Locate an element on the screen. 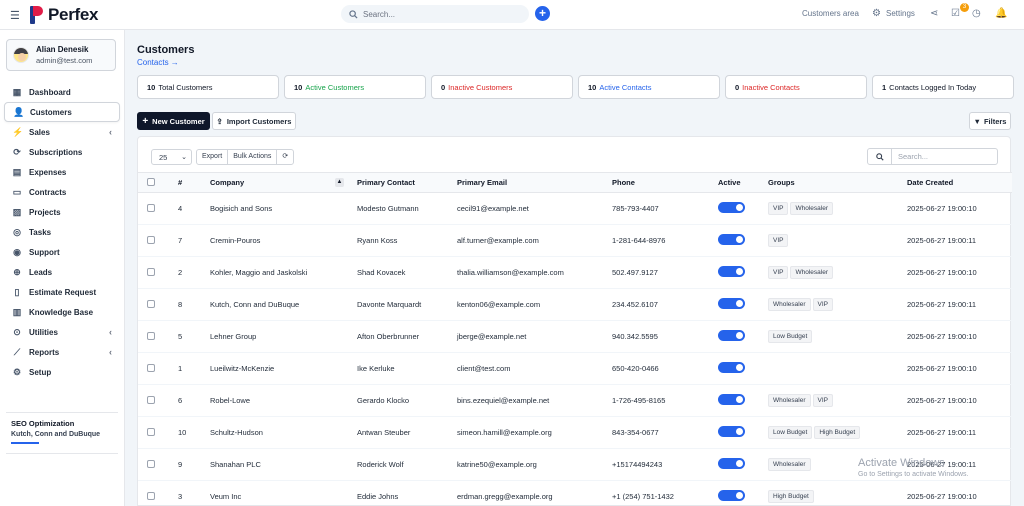 This screenshot has height=506, width=1024. user-profile-card: Alian Denesik admin@test.com is located at coordinates (61, 55).